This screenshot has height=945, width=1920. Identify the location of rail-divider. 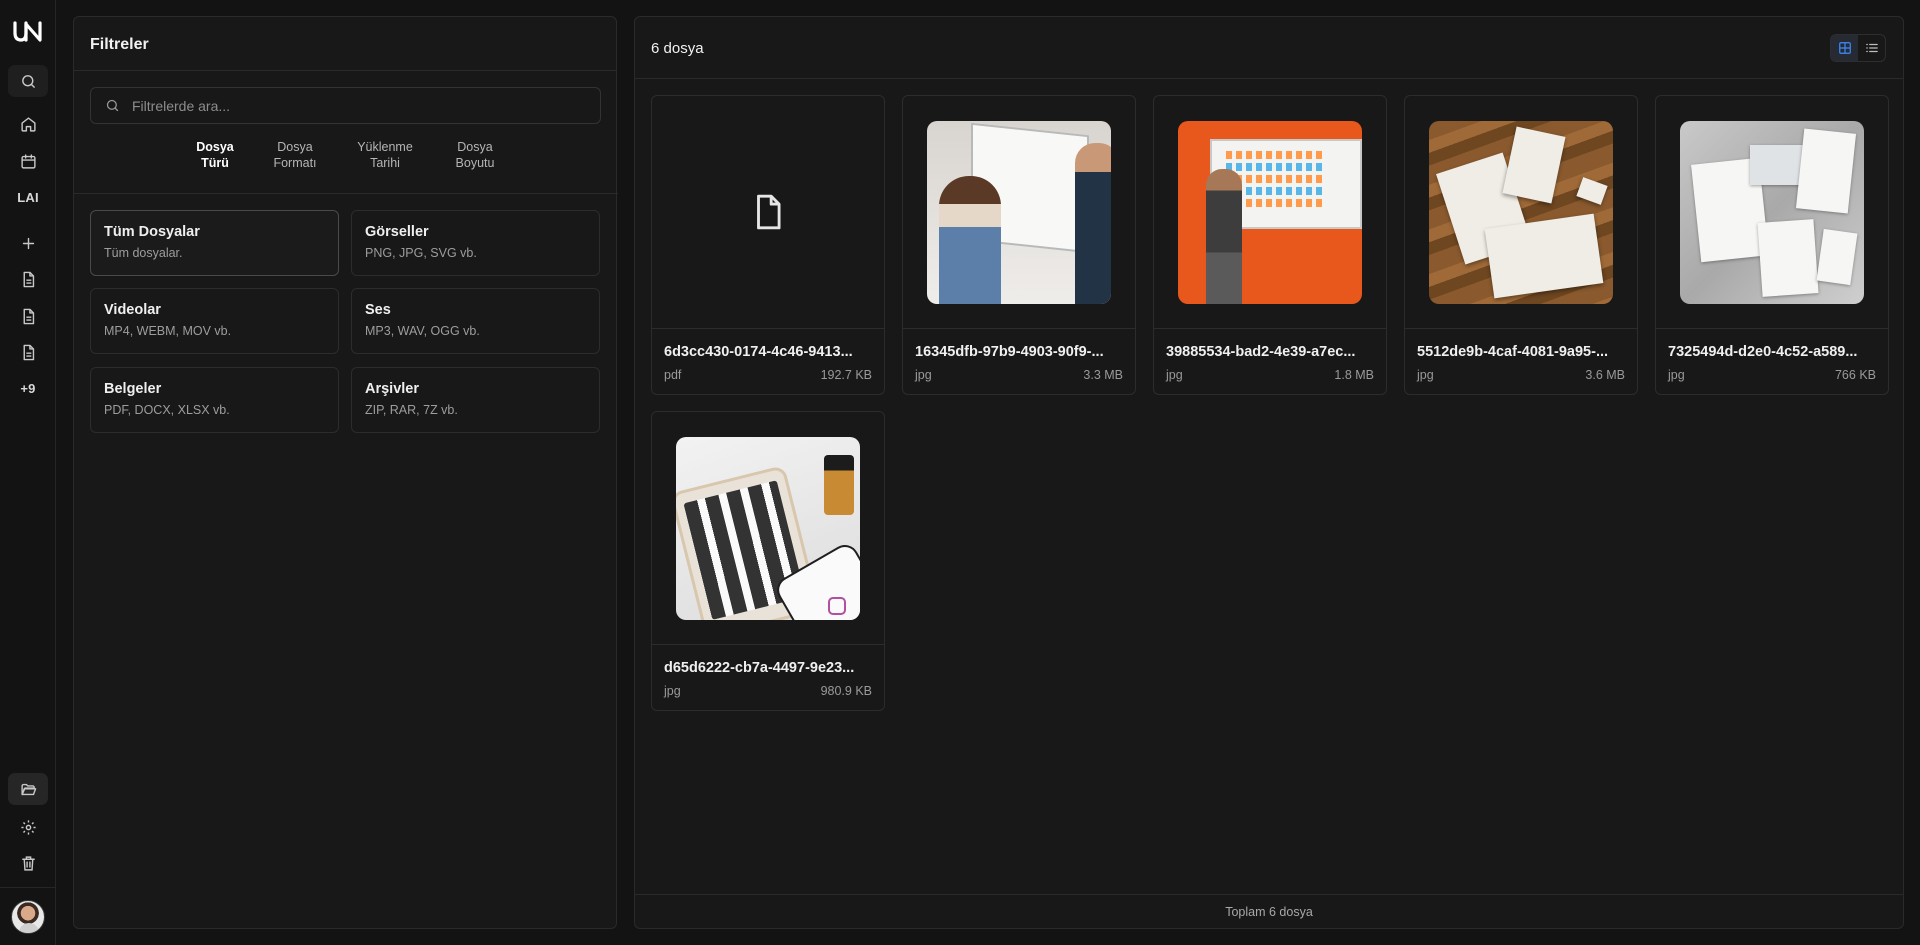
(28, 887).